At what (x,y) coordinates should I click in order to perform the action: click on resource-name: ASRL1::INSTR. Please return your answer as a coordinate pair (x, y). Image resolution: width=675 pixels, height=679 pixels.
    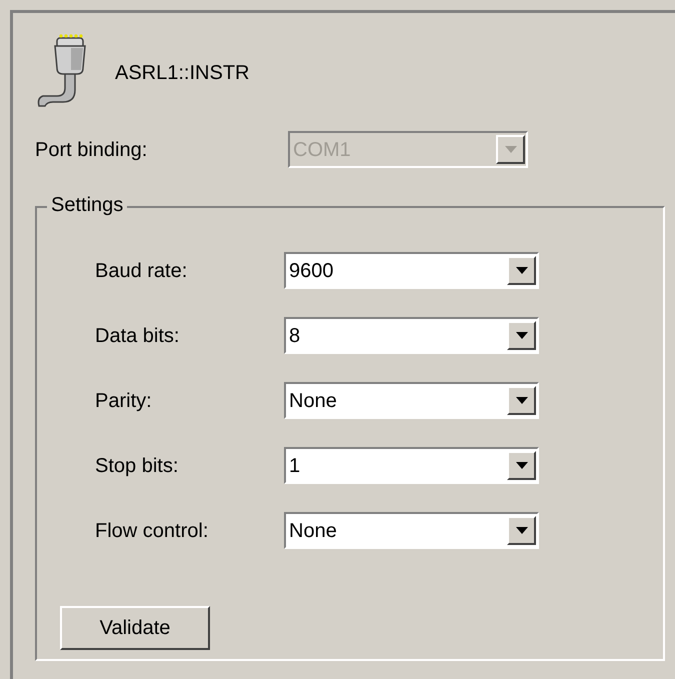
    Looking at the image, I should click on (182, 73).